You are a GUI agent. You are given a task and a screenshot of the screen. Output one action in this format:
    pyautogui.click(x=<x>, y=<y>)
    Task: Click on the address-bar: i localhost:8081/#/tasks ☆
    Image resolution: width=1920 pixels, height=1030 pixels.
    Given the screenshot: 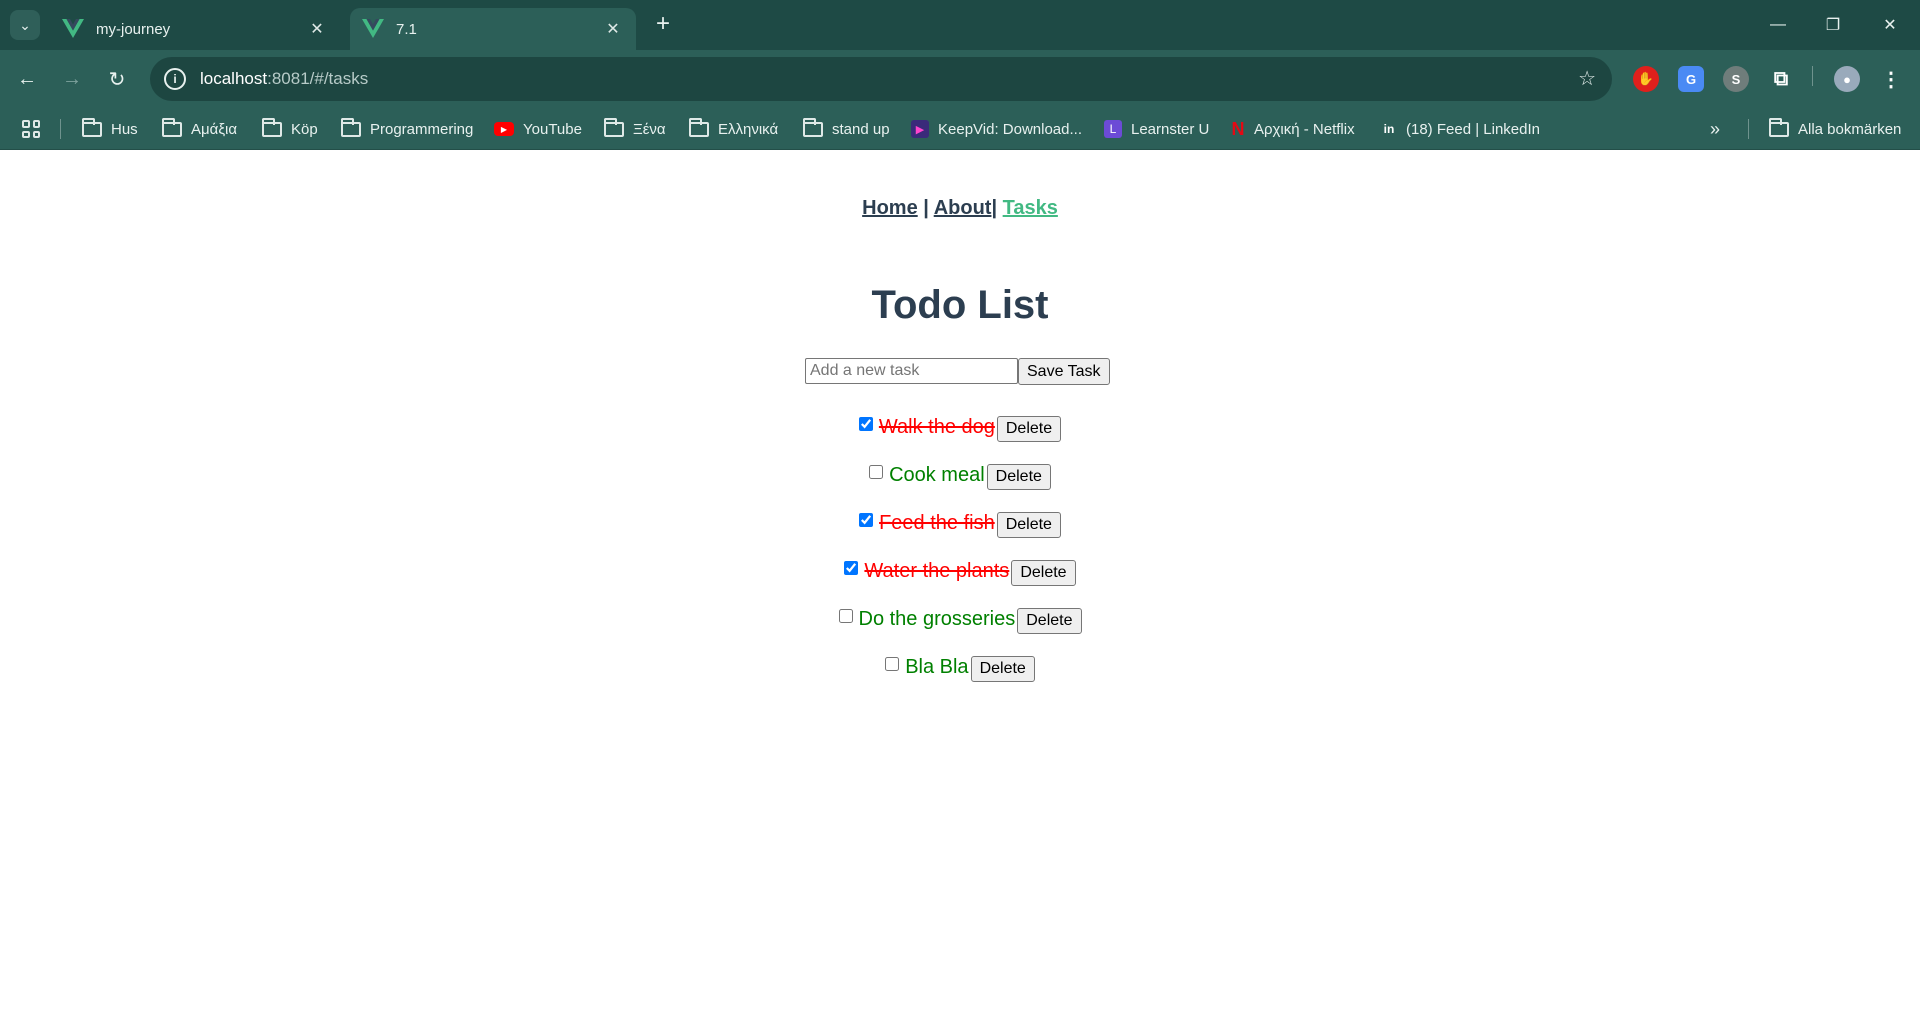 What is the action you would take?
    pyautogui.click(x=881, y=79)
    